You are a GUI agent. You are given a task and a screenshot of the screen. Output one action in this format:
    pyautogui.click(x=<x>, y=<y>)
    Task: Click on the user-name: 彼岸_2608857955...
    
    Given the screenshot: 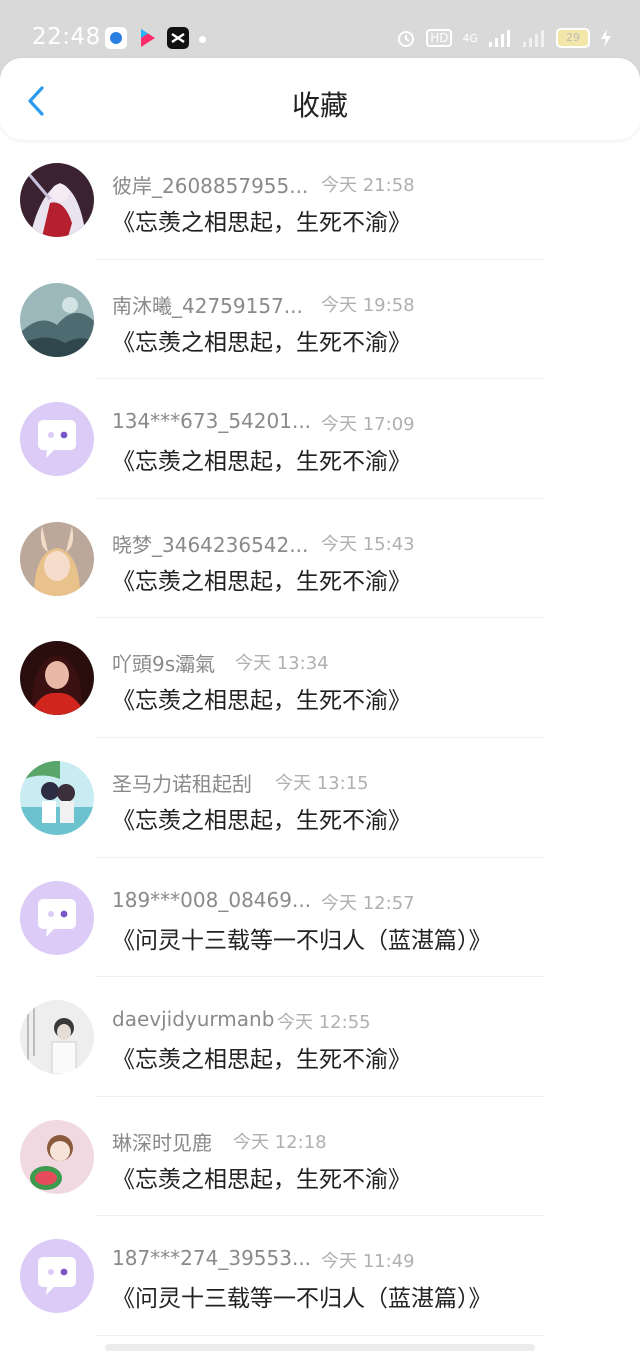 What is the action you would take?
    pyautogui.click(x=210, y=186)
    